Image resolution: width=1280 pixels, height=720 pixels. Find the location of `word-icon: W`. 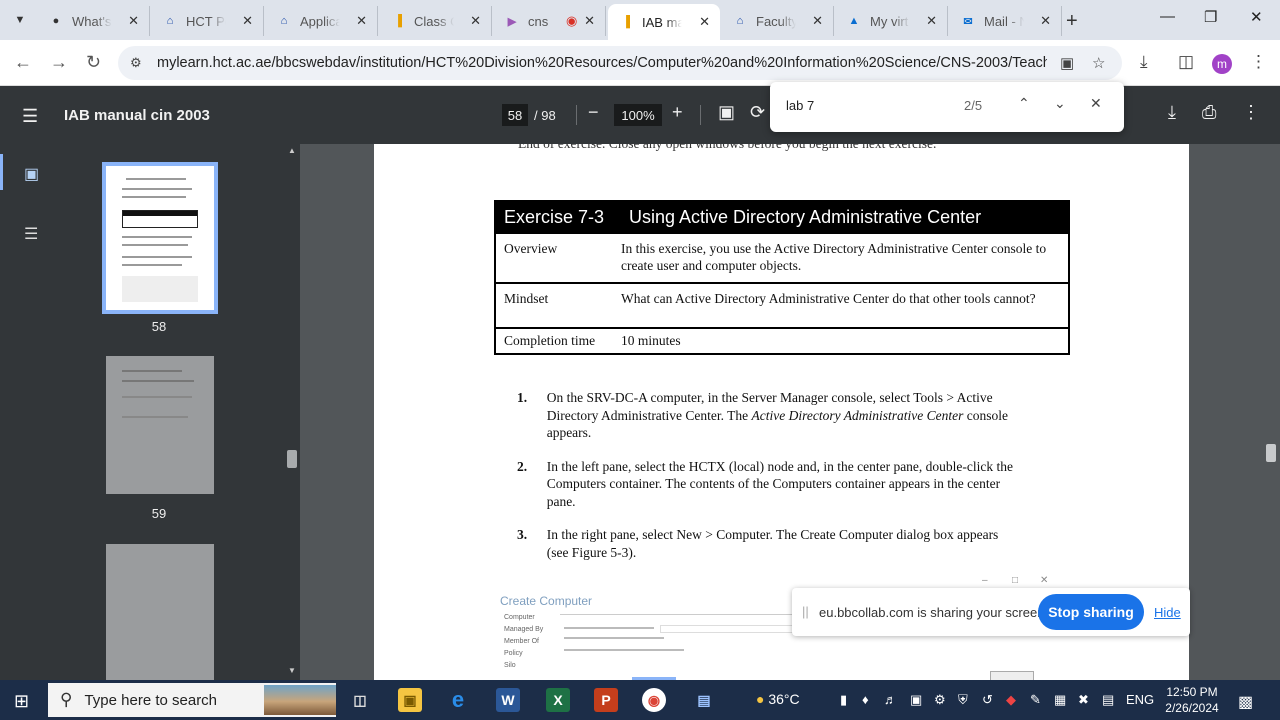

word-icon: W is located at coordinates (508, 700).